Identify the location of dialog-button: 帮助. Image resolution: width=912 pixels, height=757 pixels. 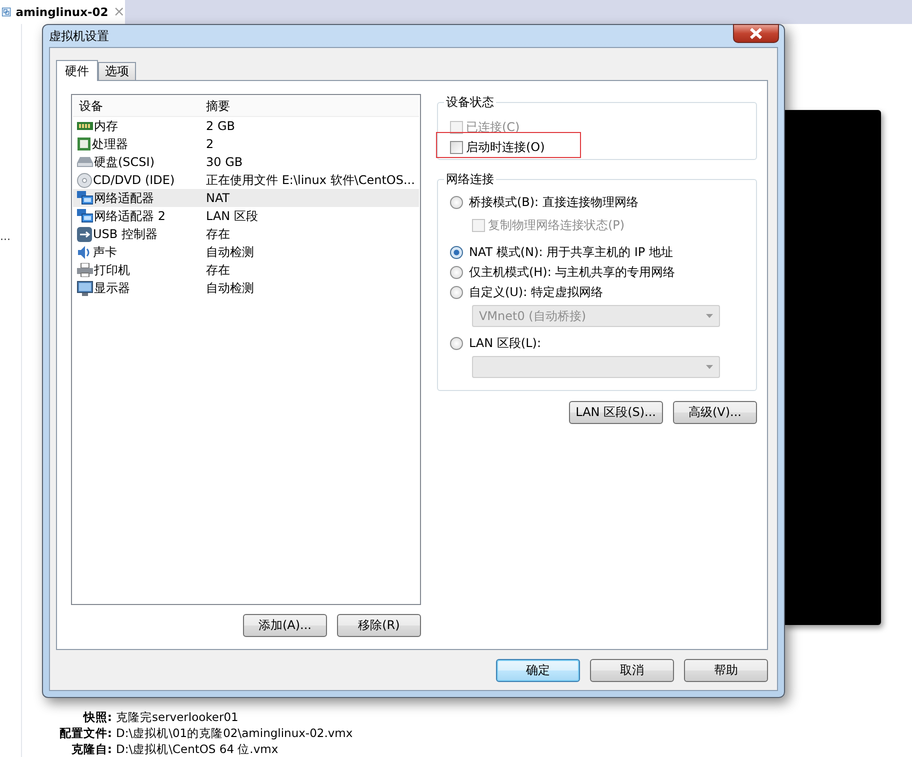
(726, 670).